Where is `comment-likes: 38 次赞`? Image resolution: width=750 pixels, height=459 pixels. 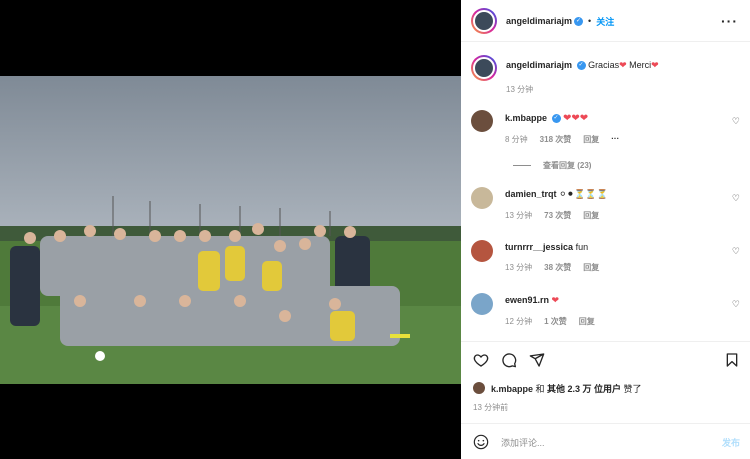
comment-likes: 38 次赞 is located at coordinates (557, 267).